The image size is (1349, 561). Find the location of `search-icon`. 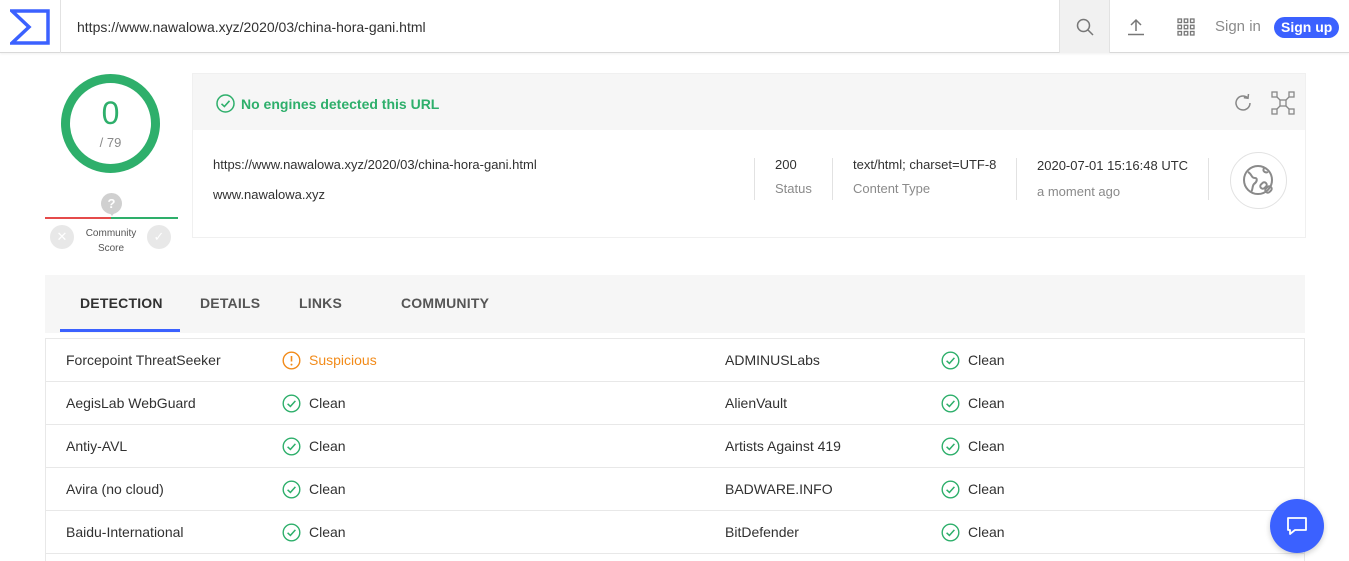

search-icon is located at coordinates (1085, 27).